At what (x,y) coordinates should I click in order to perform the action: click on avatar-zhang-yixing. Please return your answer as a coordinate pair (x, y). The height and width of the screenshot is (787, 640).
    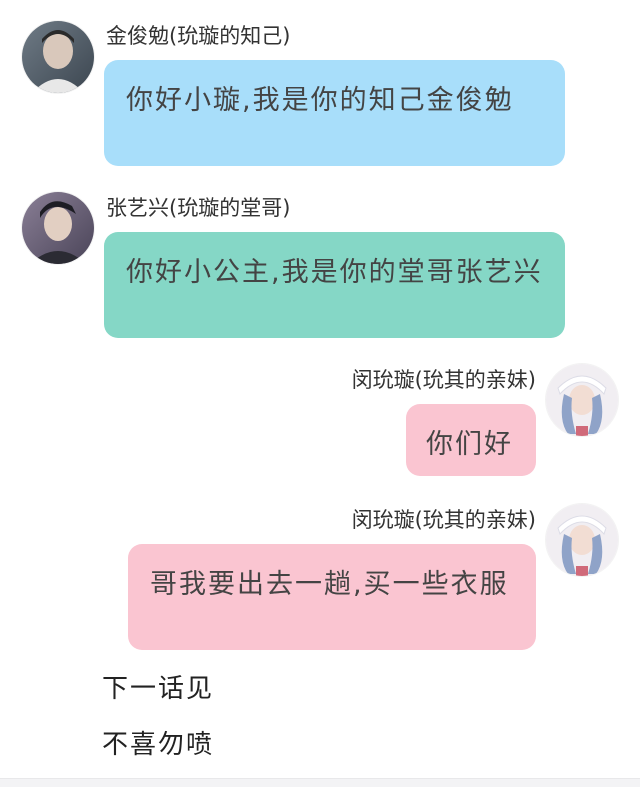
    Looking at the image, I should click on (58, 228).